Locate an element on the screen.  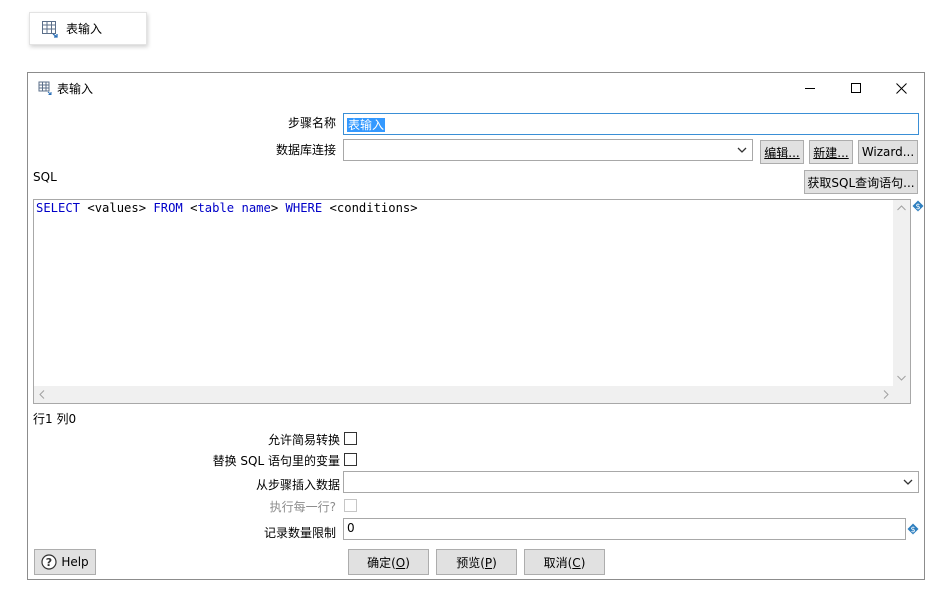
maximize-button is located at coordinates (856, 88).